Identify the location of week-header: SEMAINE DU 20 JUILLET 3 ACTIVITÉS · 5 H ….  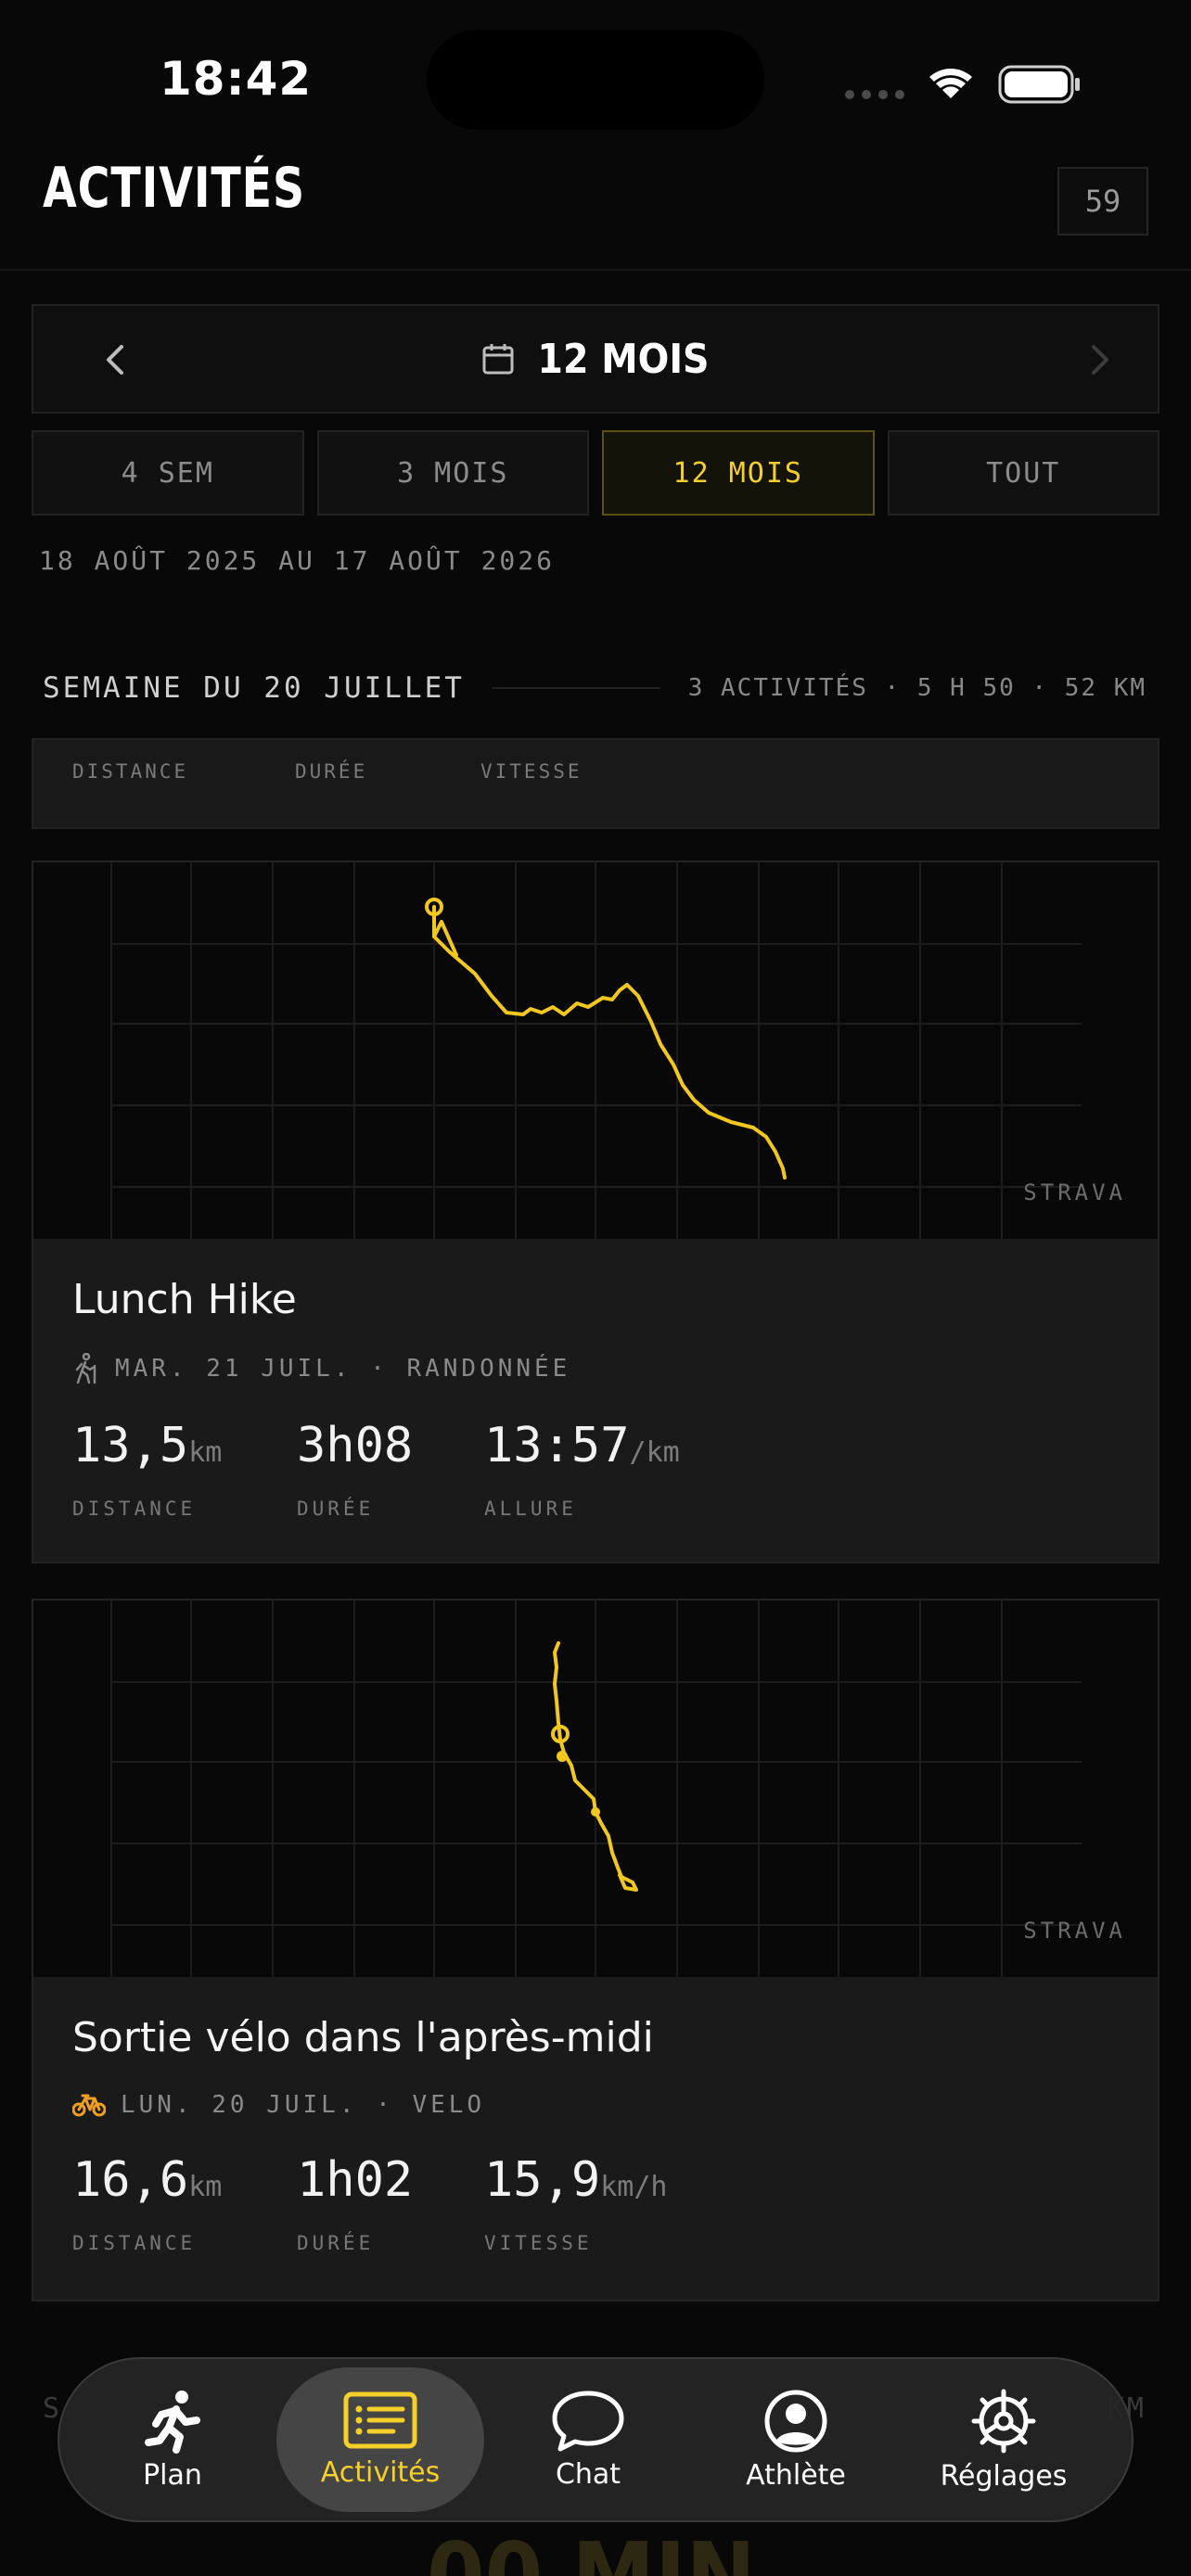
(594, 688).